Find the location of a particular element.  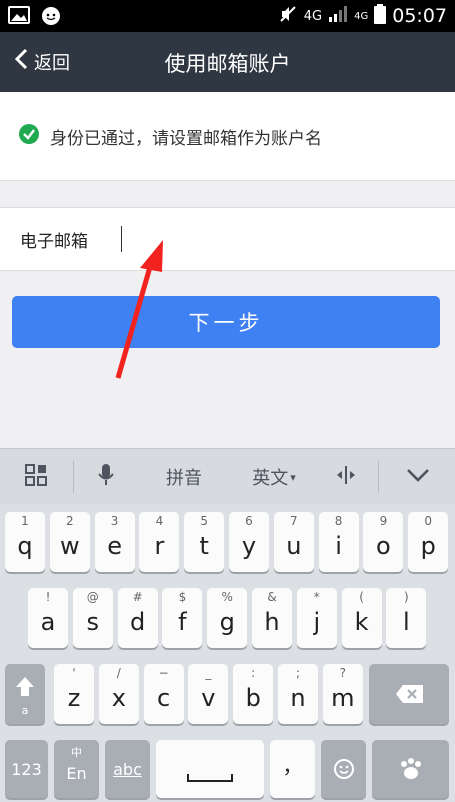

abc-key: abc is located at coordinates (127, 769).